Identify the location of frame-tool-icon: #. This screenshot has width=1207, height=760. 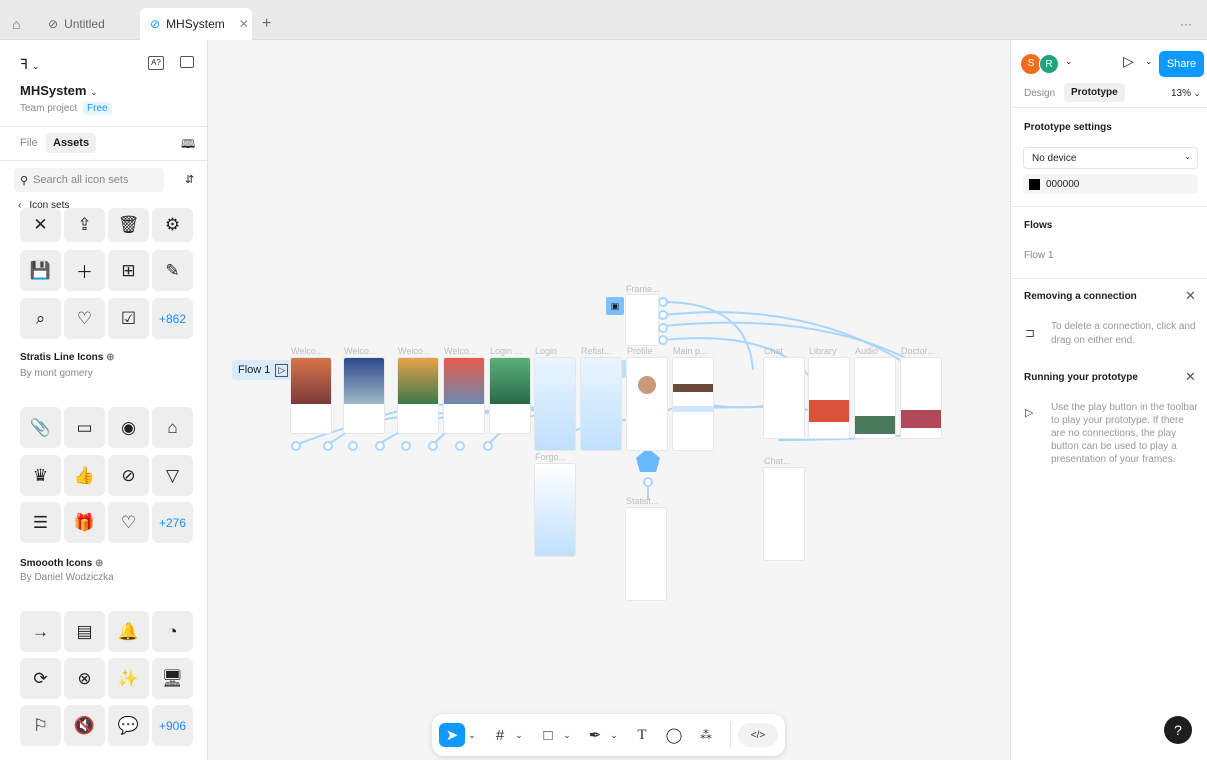
(500, 735).